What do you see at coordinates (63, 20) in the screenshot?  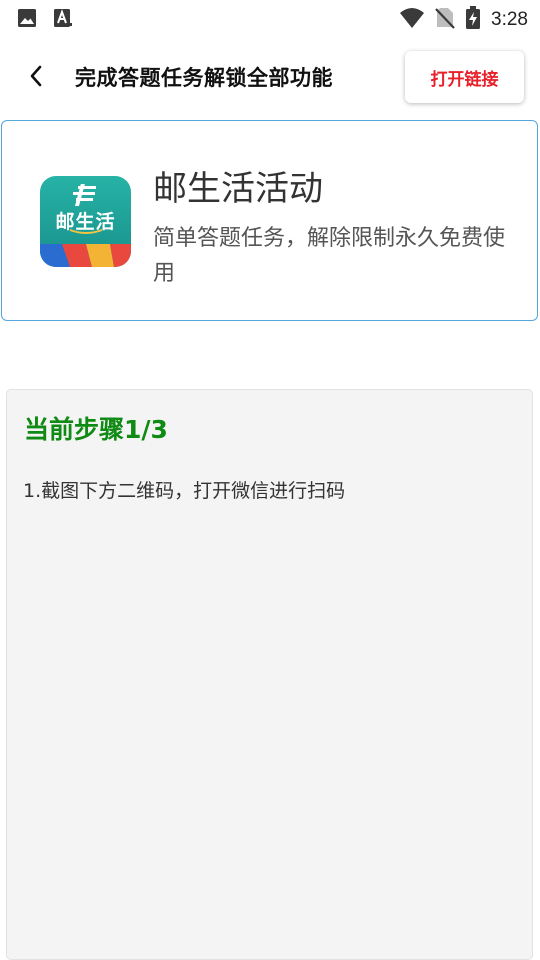 I see `text-a-icon` at bounding box center [63, 20].